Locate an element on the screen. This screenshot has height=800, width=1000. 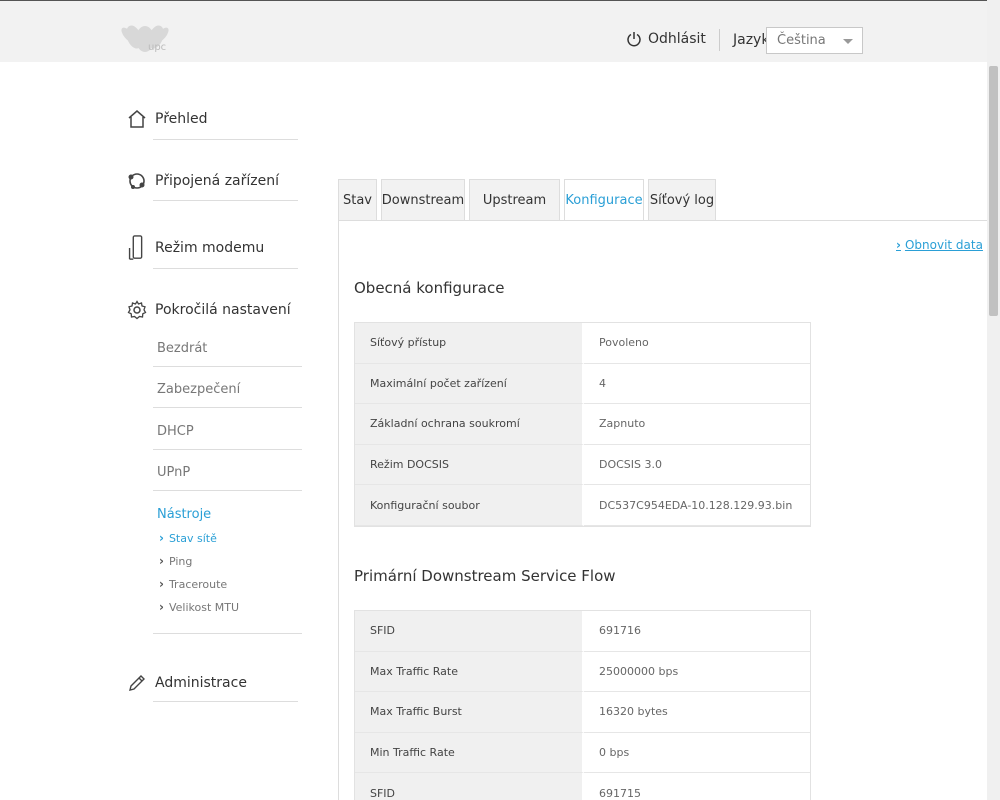
table-row: SFID 691715 is located at coordinates (582, 786).